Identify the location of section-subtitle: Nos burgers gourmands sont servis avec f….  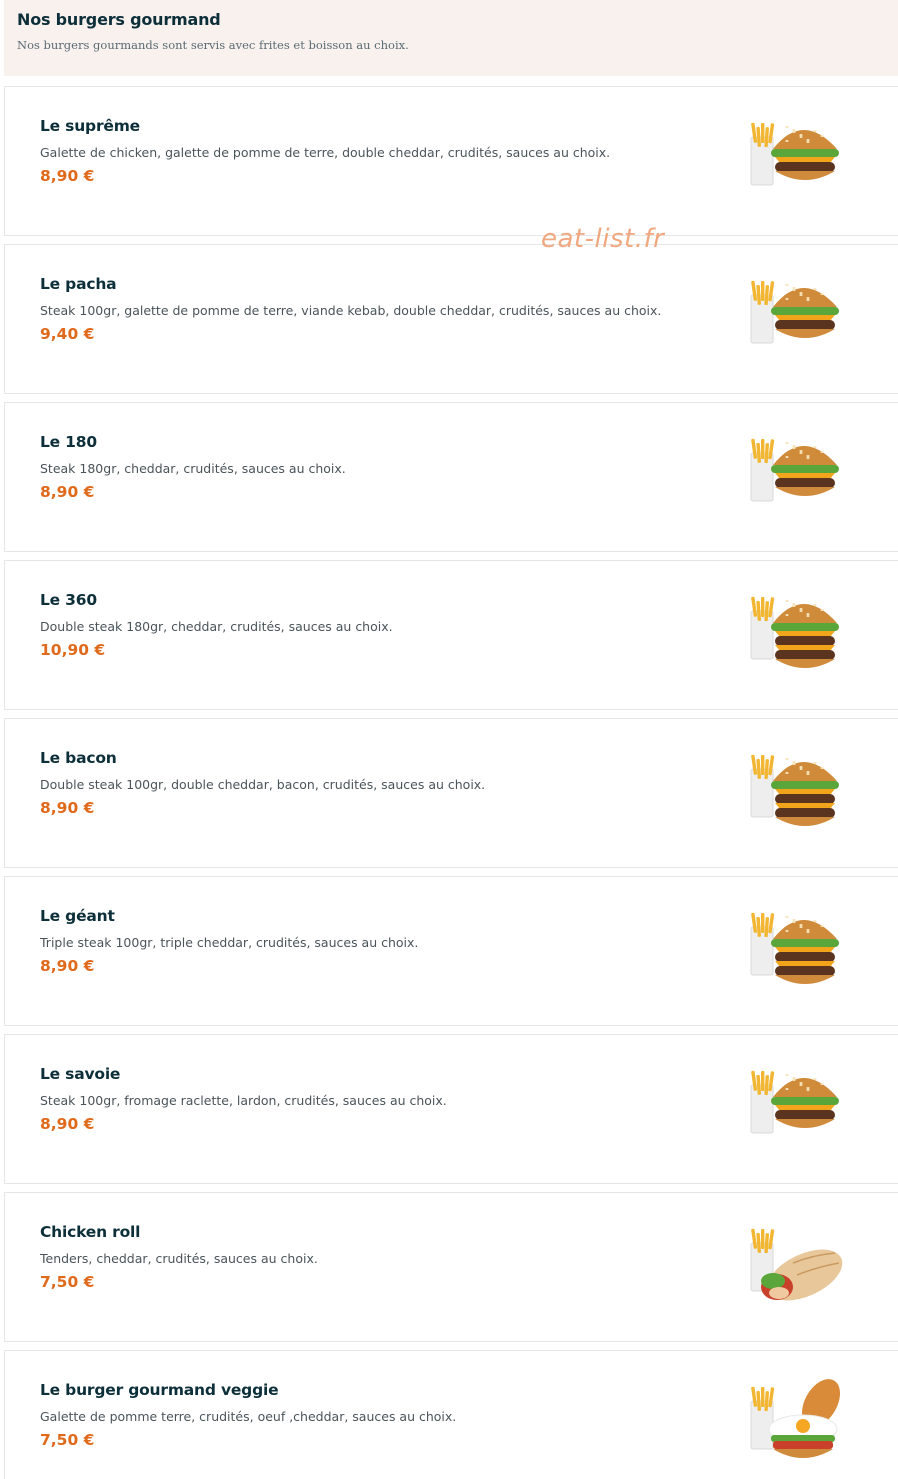
(213, 45).